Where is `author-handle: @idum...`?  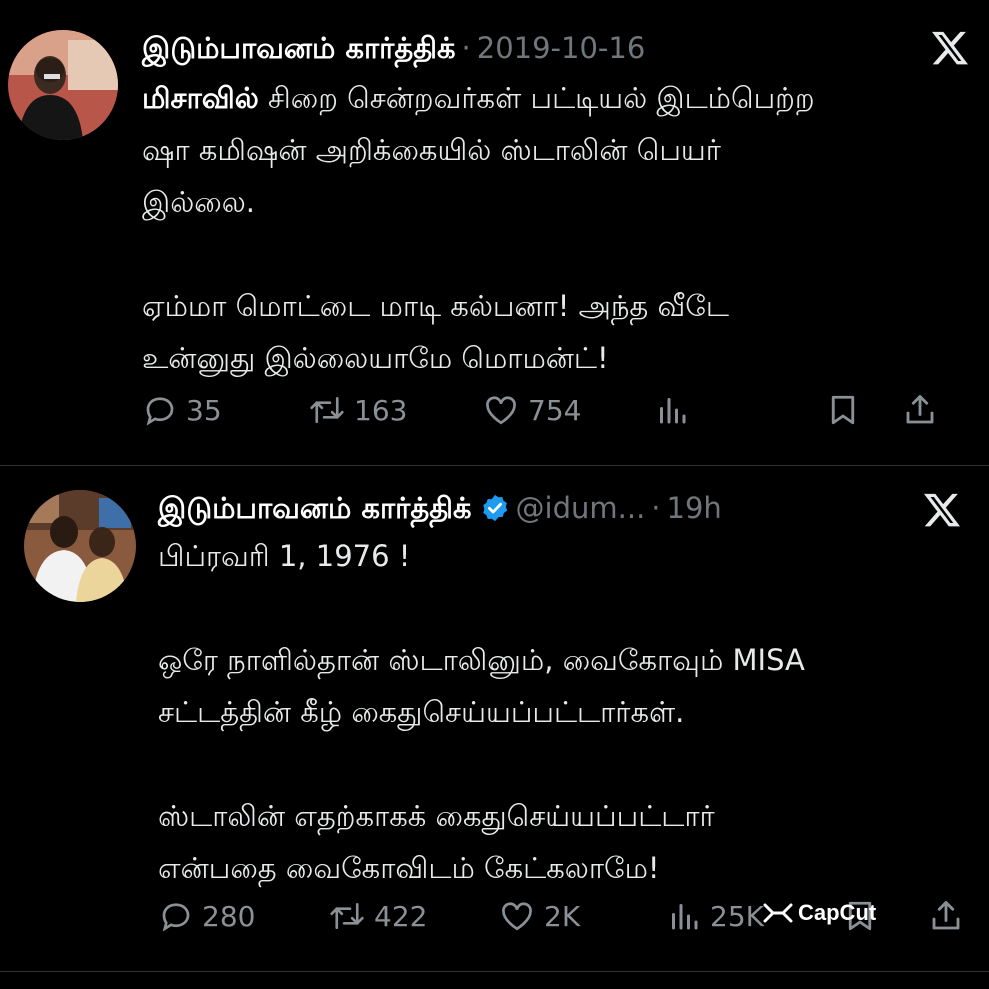 author-handle: @idum... is located at coordinates (581, 508).